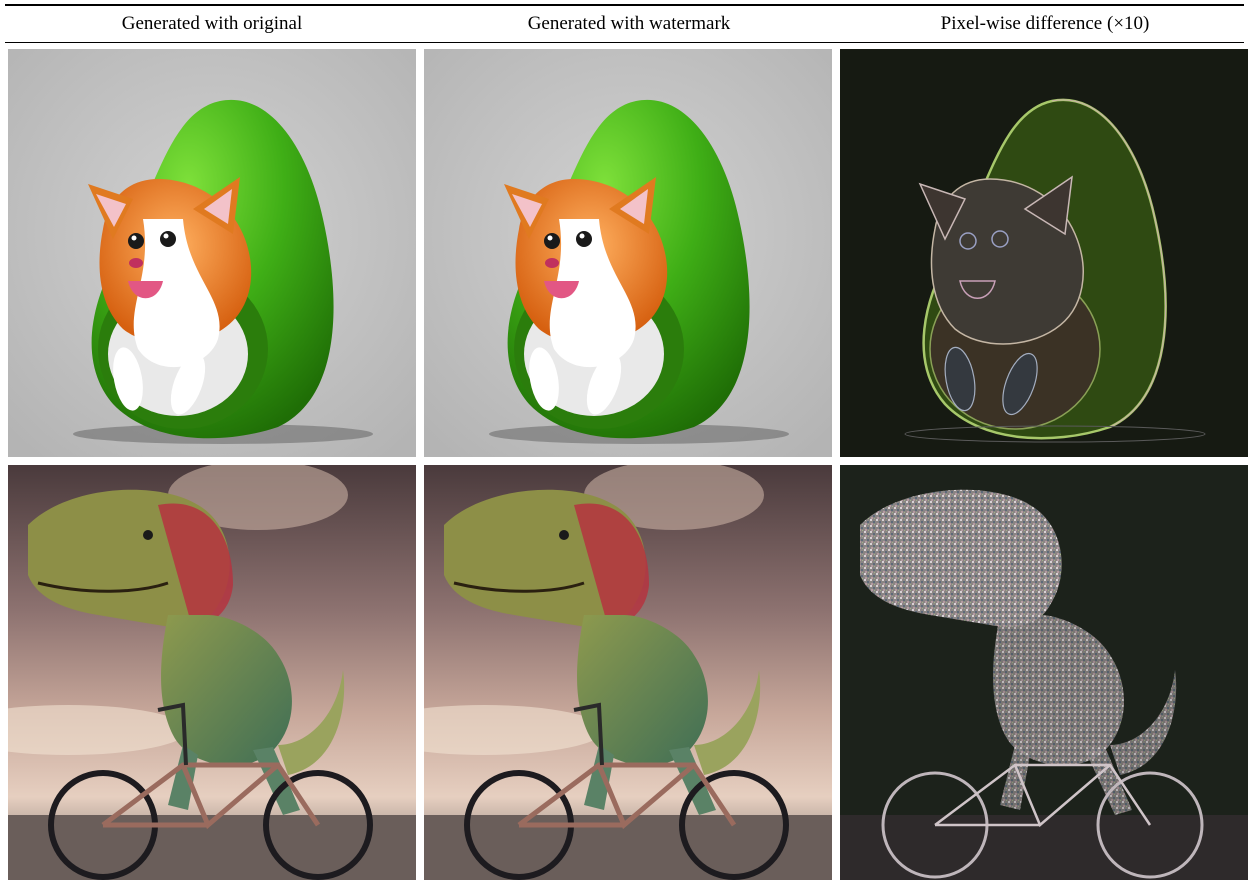 The height and width of the screenshot is (884, 1249). Describe the element at coordinates (624, 5) in the screenshot. I see `table-top-rule` at that location.